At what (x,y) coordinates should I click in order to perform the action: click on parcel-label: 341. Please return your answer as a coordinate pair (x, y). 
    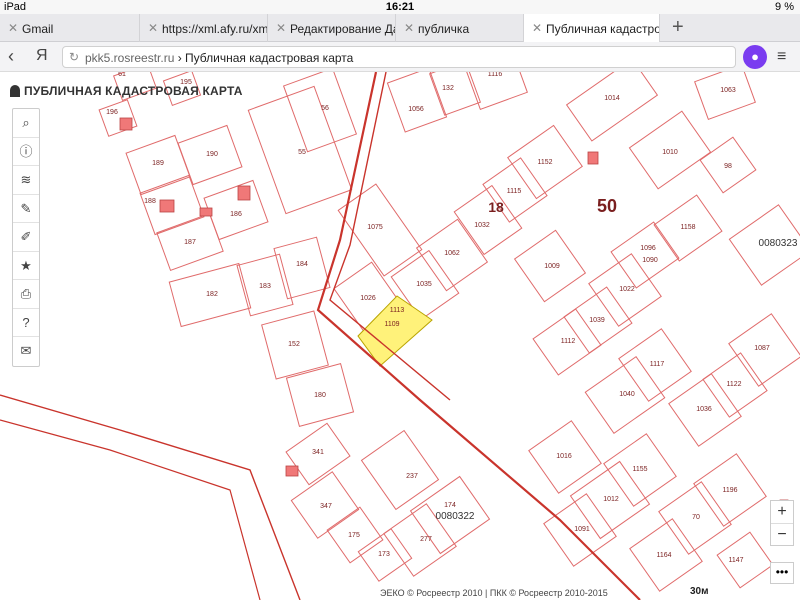
    Looking at the image, I should click on (318, 452).